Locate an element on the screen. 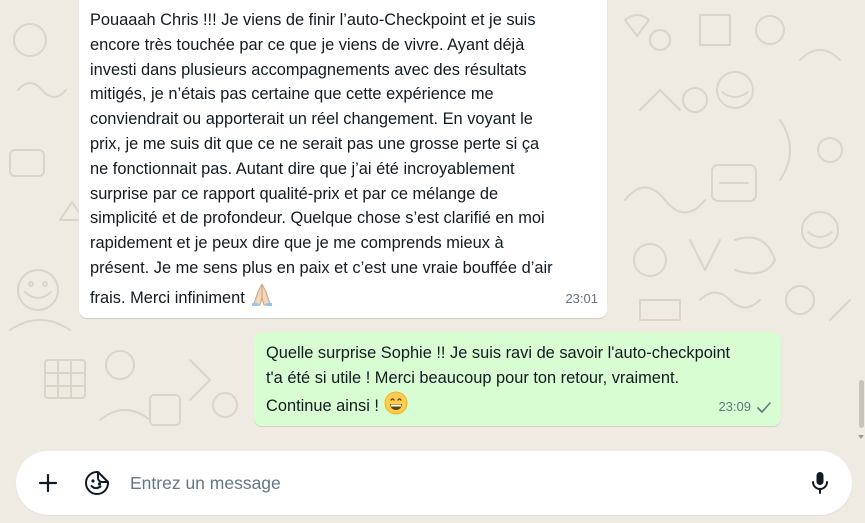 The height and width of the screenshot is (523, 865). chat-scrollbar is located at coordinates (861, 221).